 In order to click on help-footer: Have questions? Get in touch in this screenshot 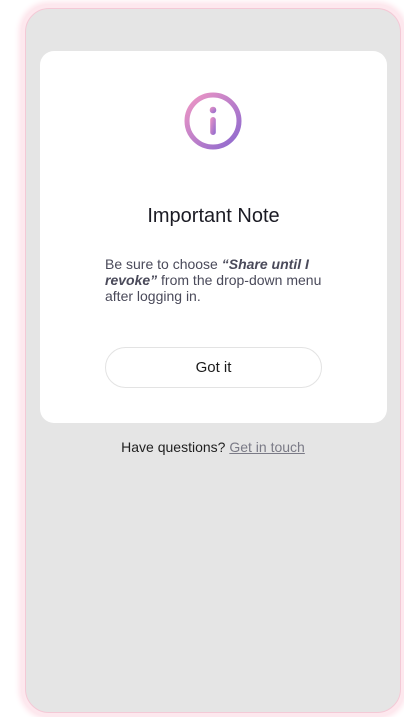, I will do `click(213, 447)`.